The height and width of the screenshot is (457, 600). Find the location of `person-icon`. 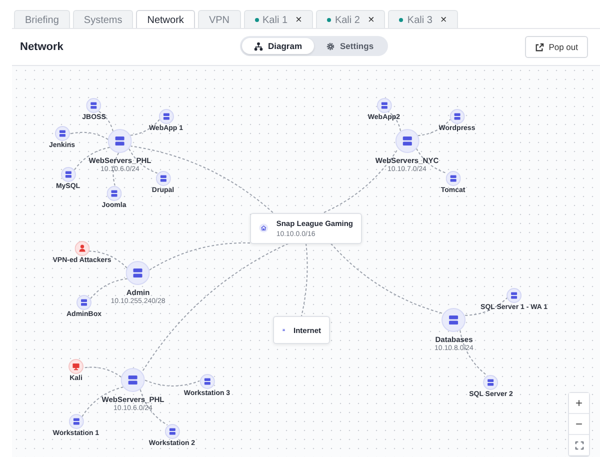

person-icon is located at coordinates (82, 248).